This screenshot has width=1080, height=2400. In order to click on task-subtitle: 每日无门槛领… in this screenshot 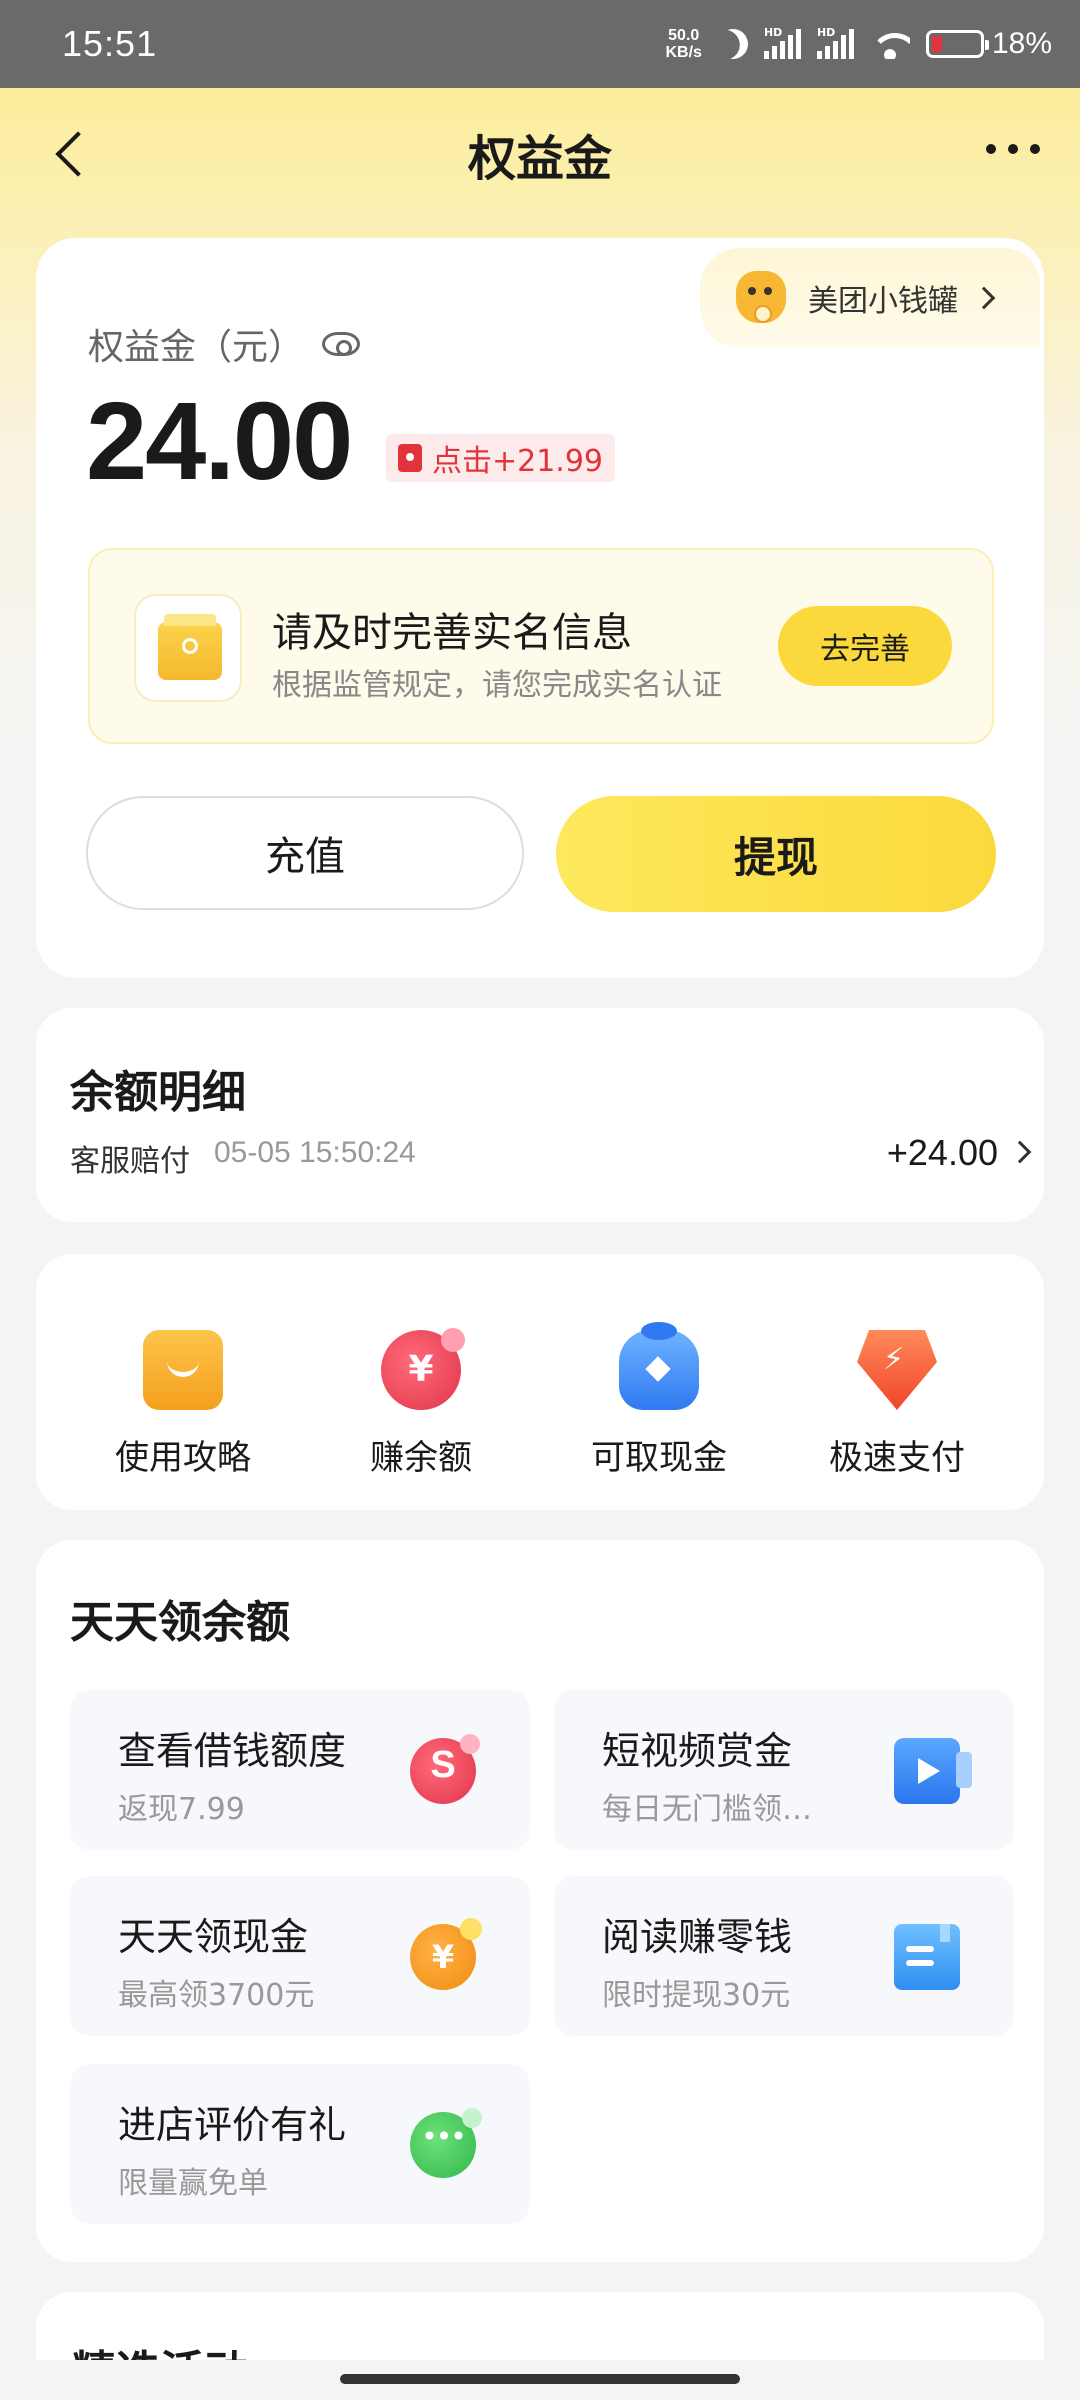, I will do `click(707, 1809)`.